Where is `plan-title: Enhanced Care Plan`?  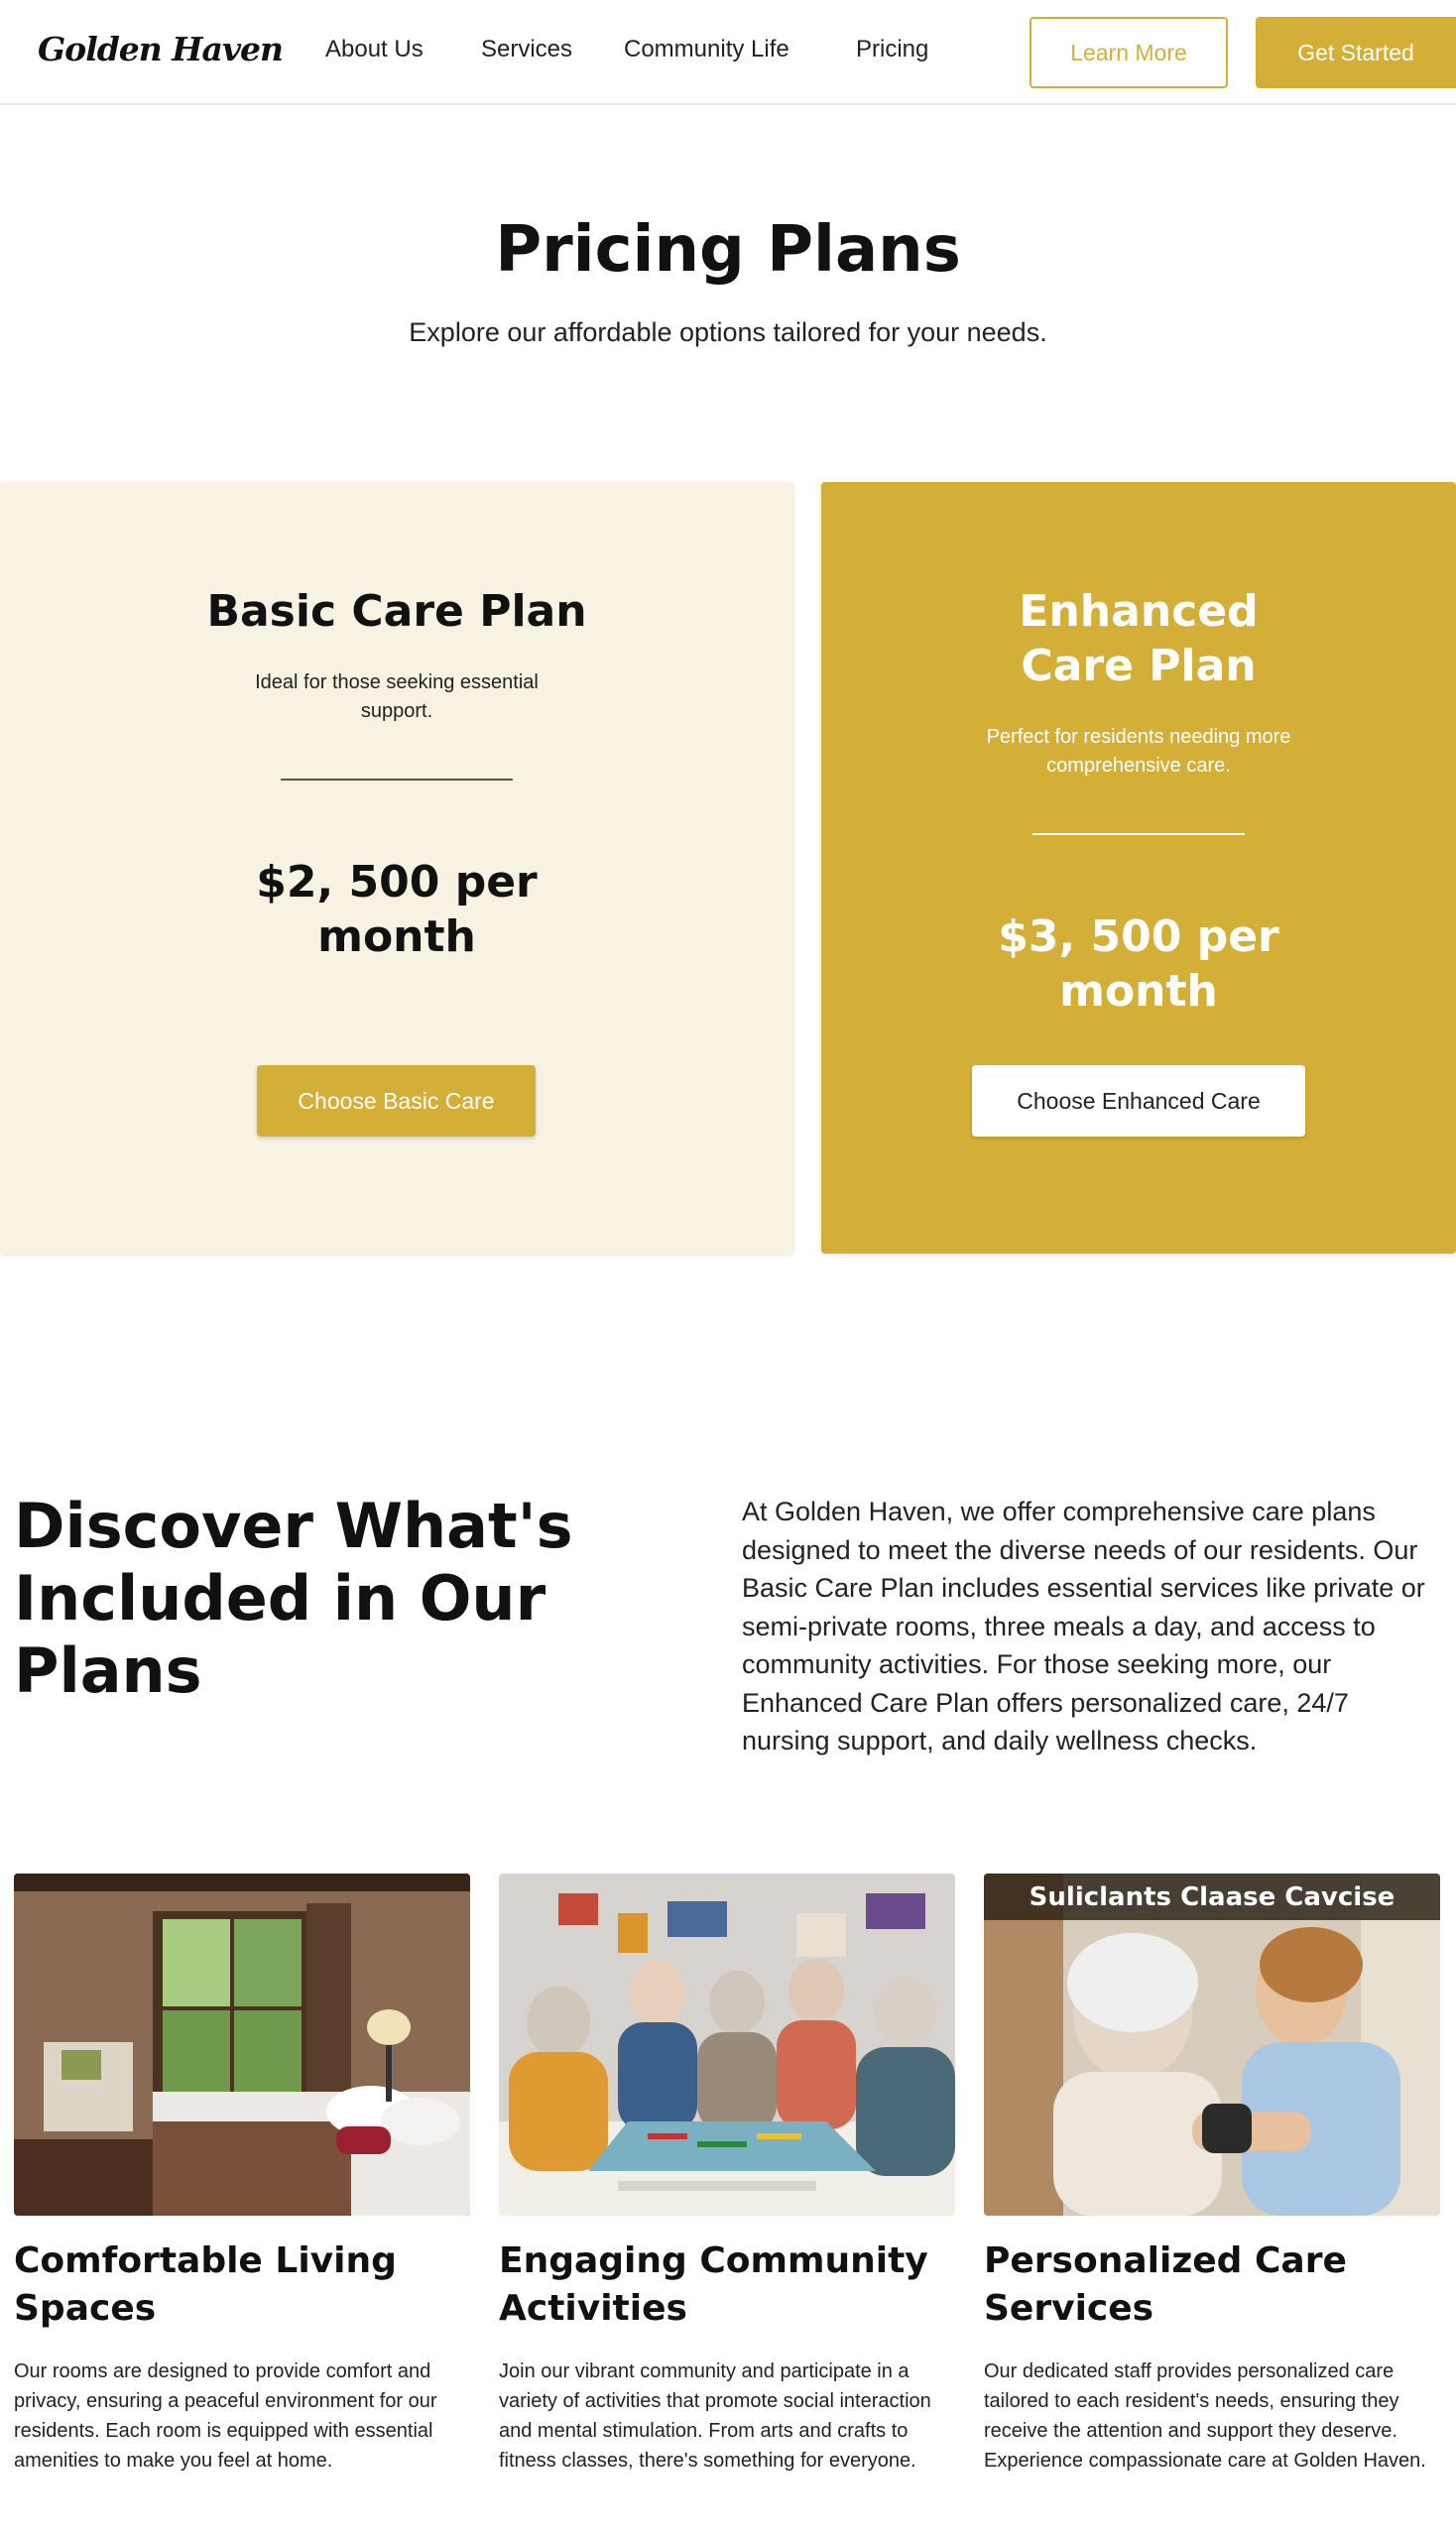
plan-title: Enhanced Care Plan is located at coordinates (1139, 639).